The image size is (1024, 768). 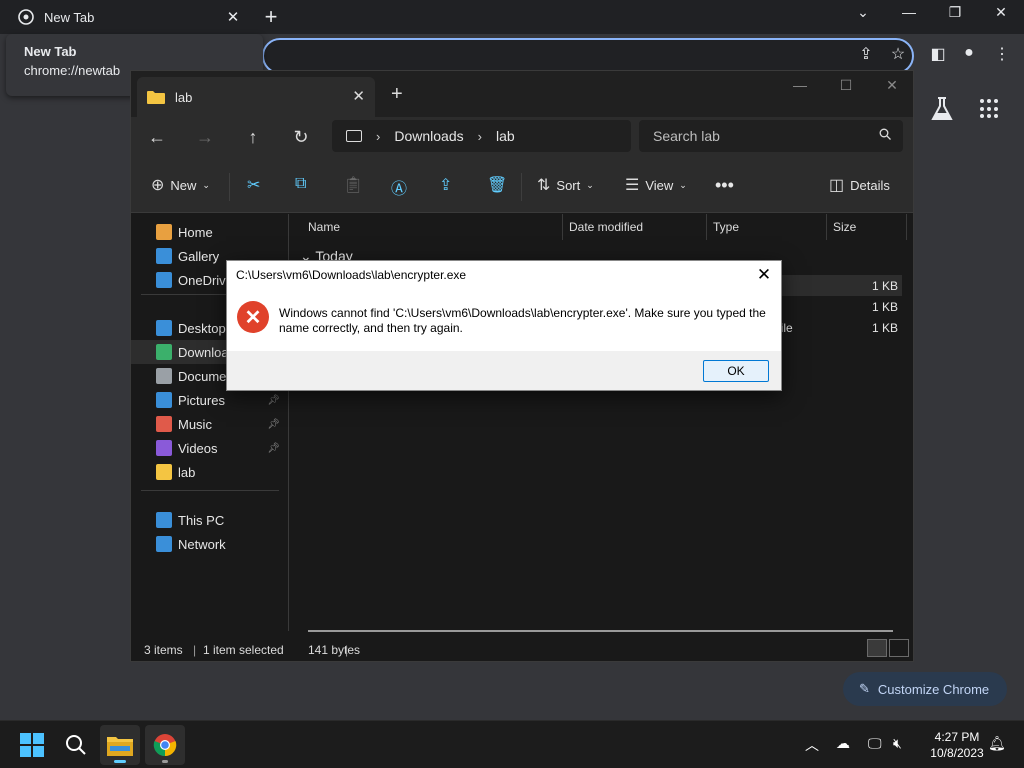 What do you see at coordinates (659, 185) in the screenshot?
I see `view-label: View` at bounding box center [659, 185].